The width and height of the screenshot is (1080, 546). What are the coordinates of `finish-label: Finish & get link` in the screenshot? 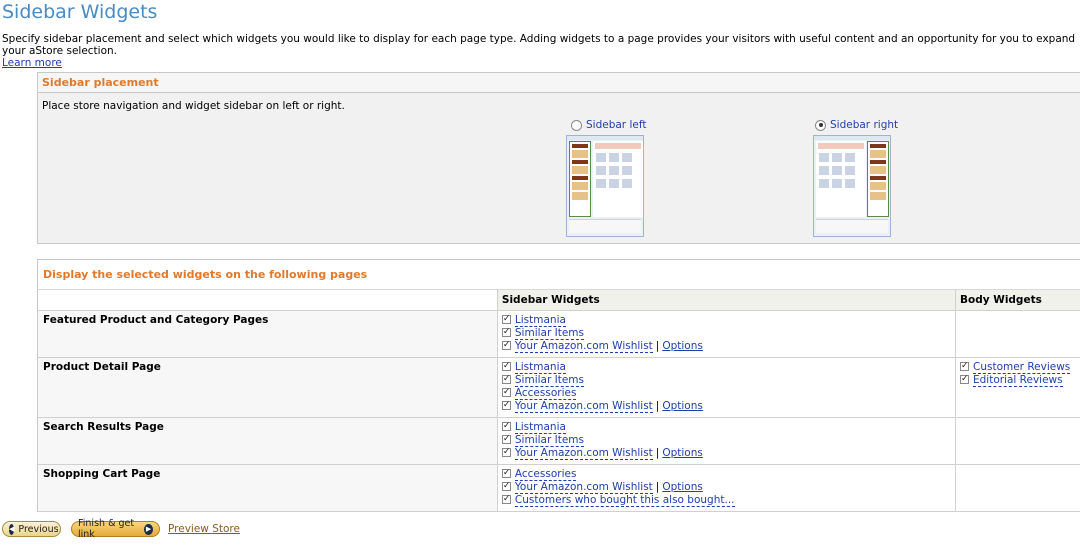 It's located at (106, 529).